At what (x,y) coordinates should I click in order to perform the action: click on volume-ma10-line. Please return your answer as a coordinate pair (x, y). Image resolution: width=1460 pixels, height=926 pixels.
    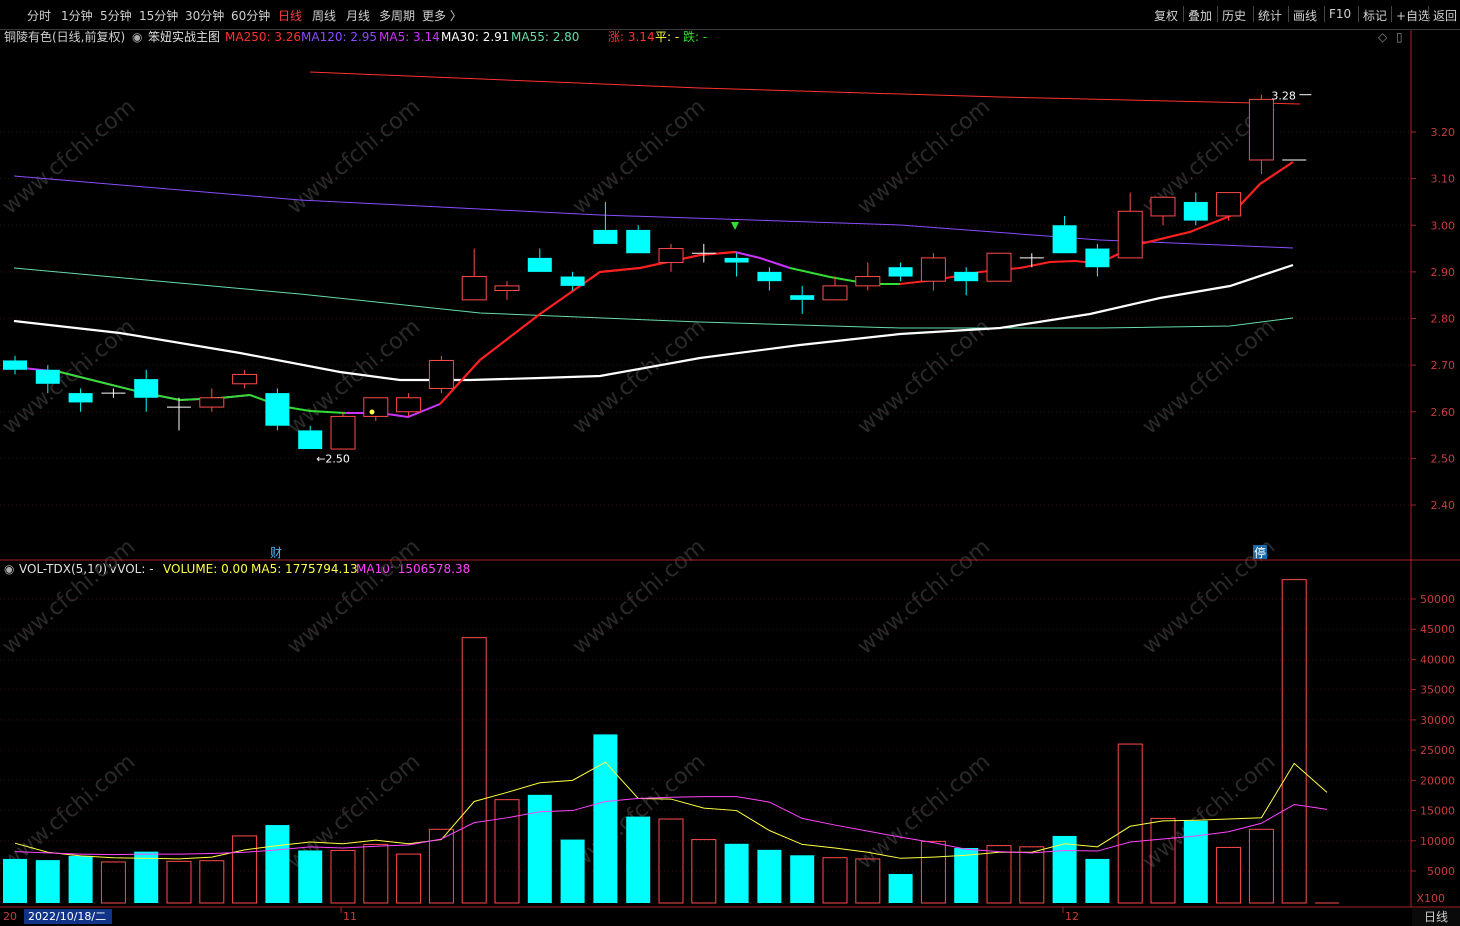
    Looking at the image, I should click on (671, 826).